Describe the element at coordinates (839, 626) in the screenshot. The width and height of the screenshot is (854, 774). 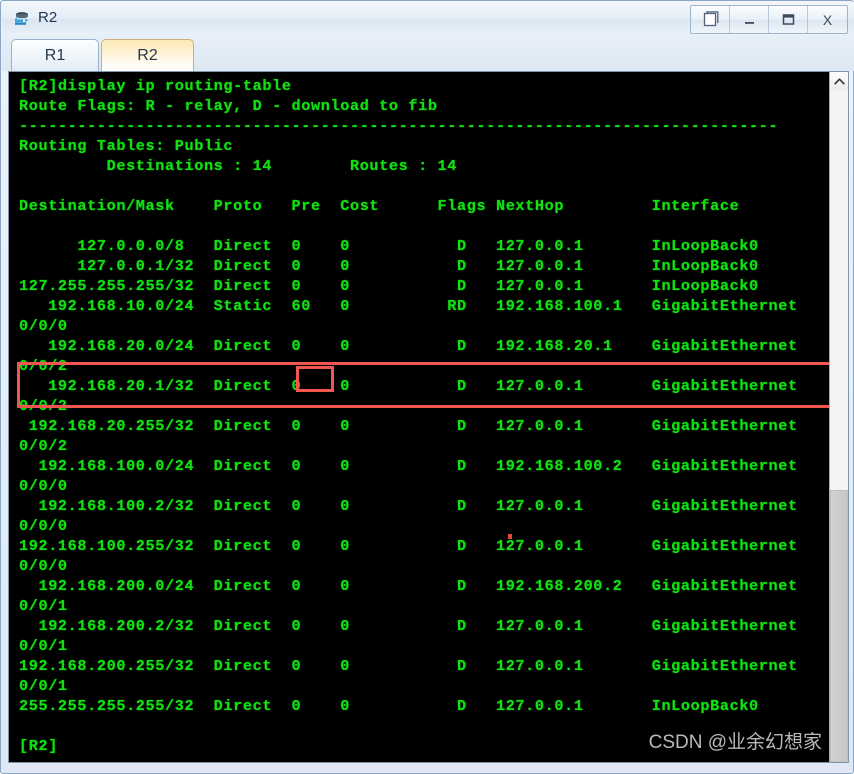
I see `scrollbar-thumb` at that location.